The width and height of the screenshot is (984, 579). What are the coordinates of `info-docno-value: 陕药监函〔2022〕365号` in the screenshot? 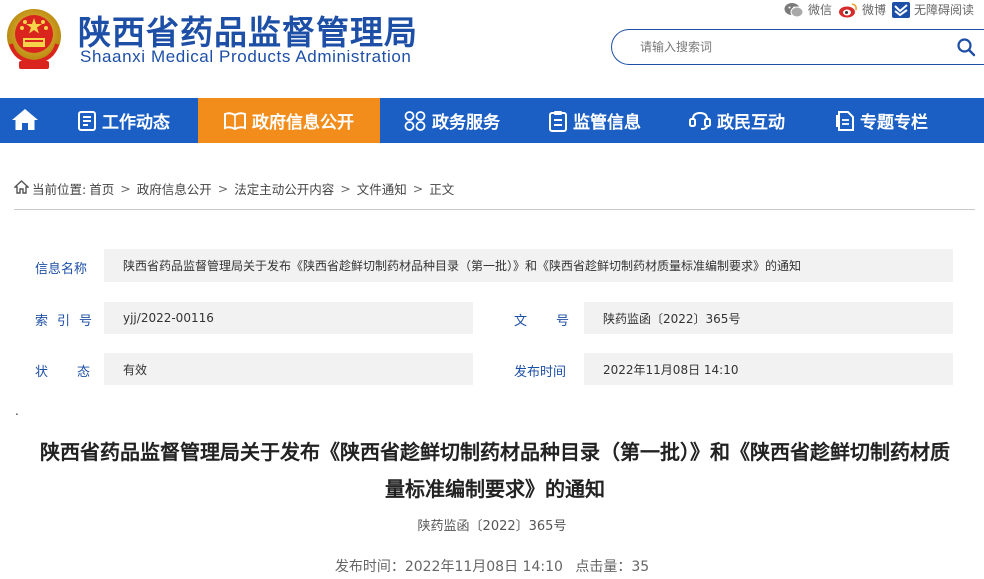 It's located at (768, 318).